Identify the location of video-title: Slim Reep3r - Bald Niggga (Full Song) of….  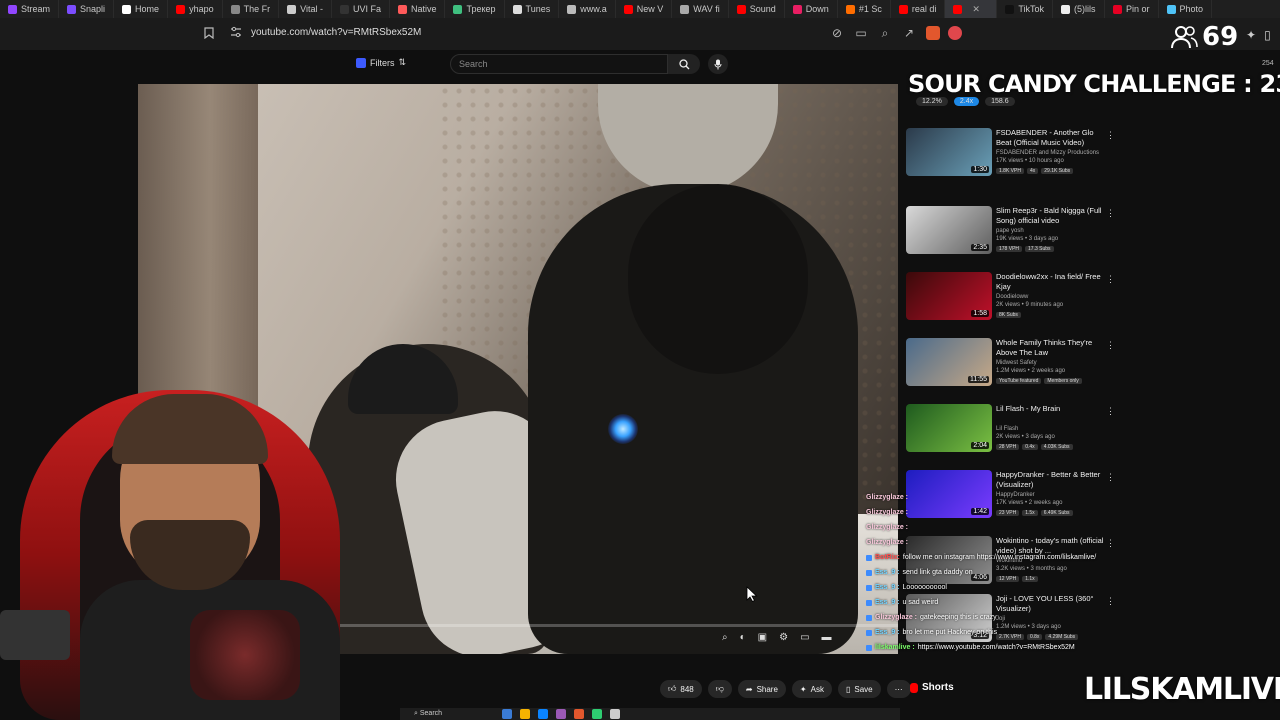
(1051, 216).